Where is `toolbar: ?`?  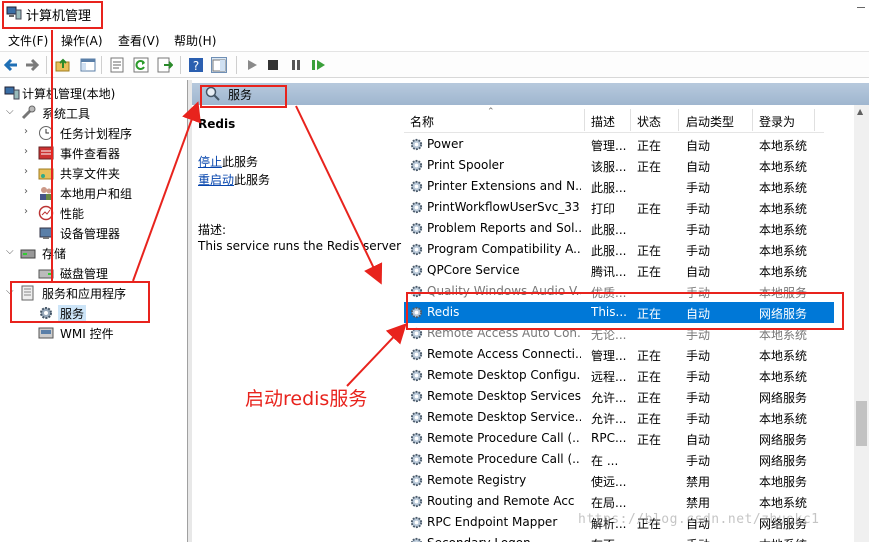
toolbar: ? is located at coordinates (434, 64).